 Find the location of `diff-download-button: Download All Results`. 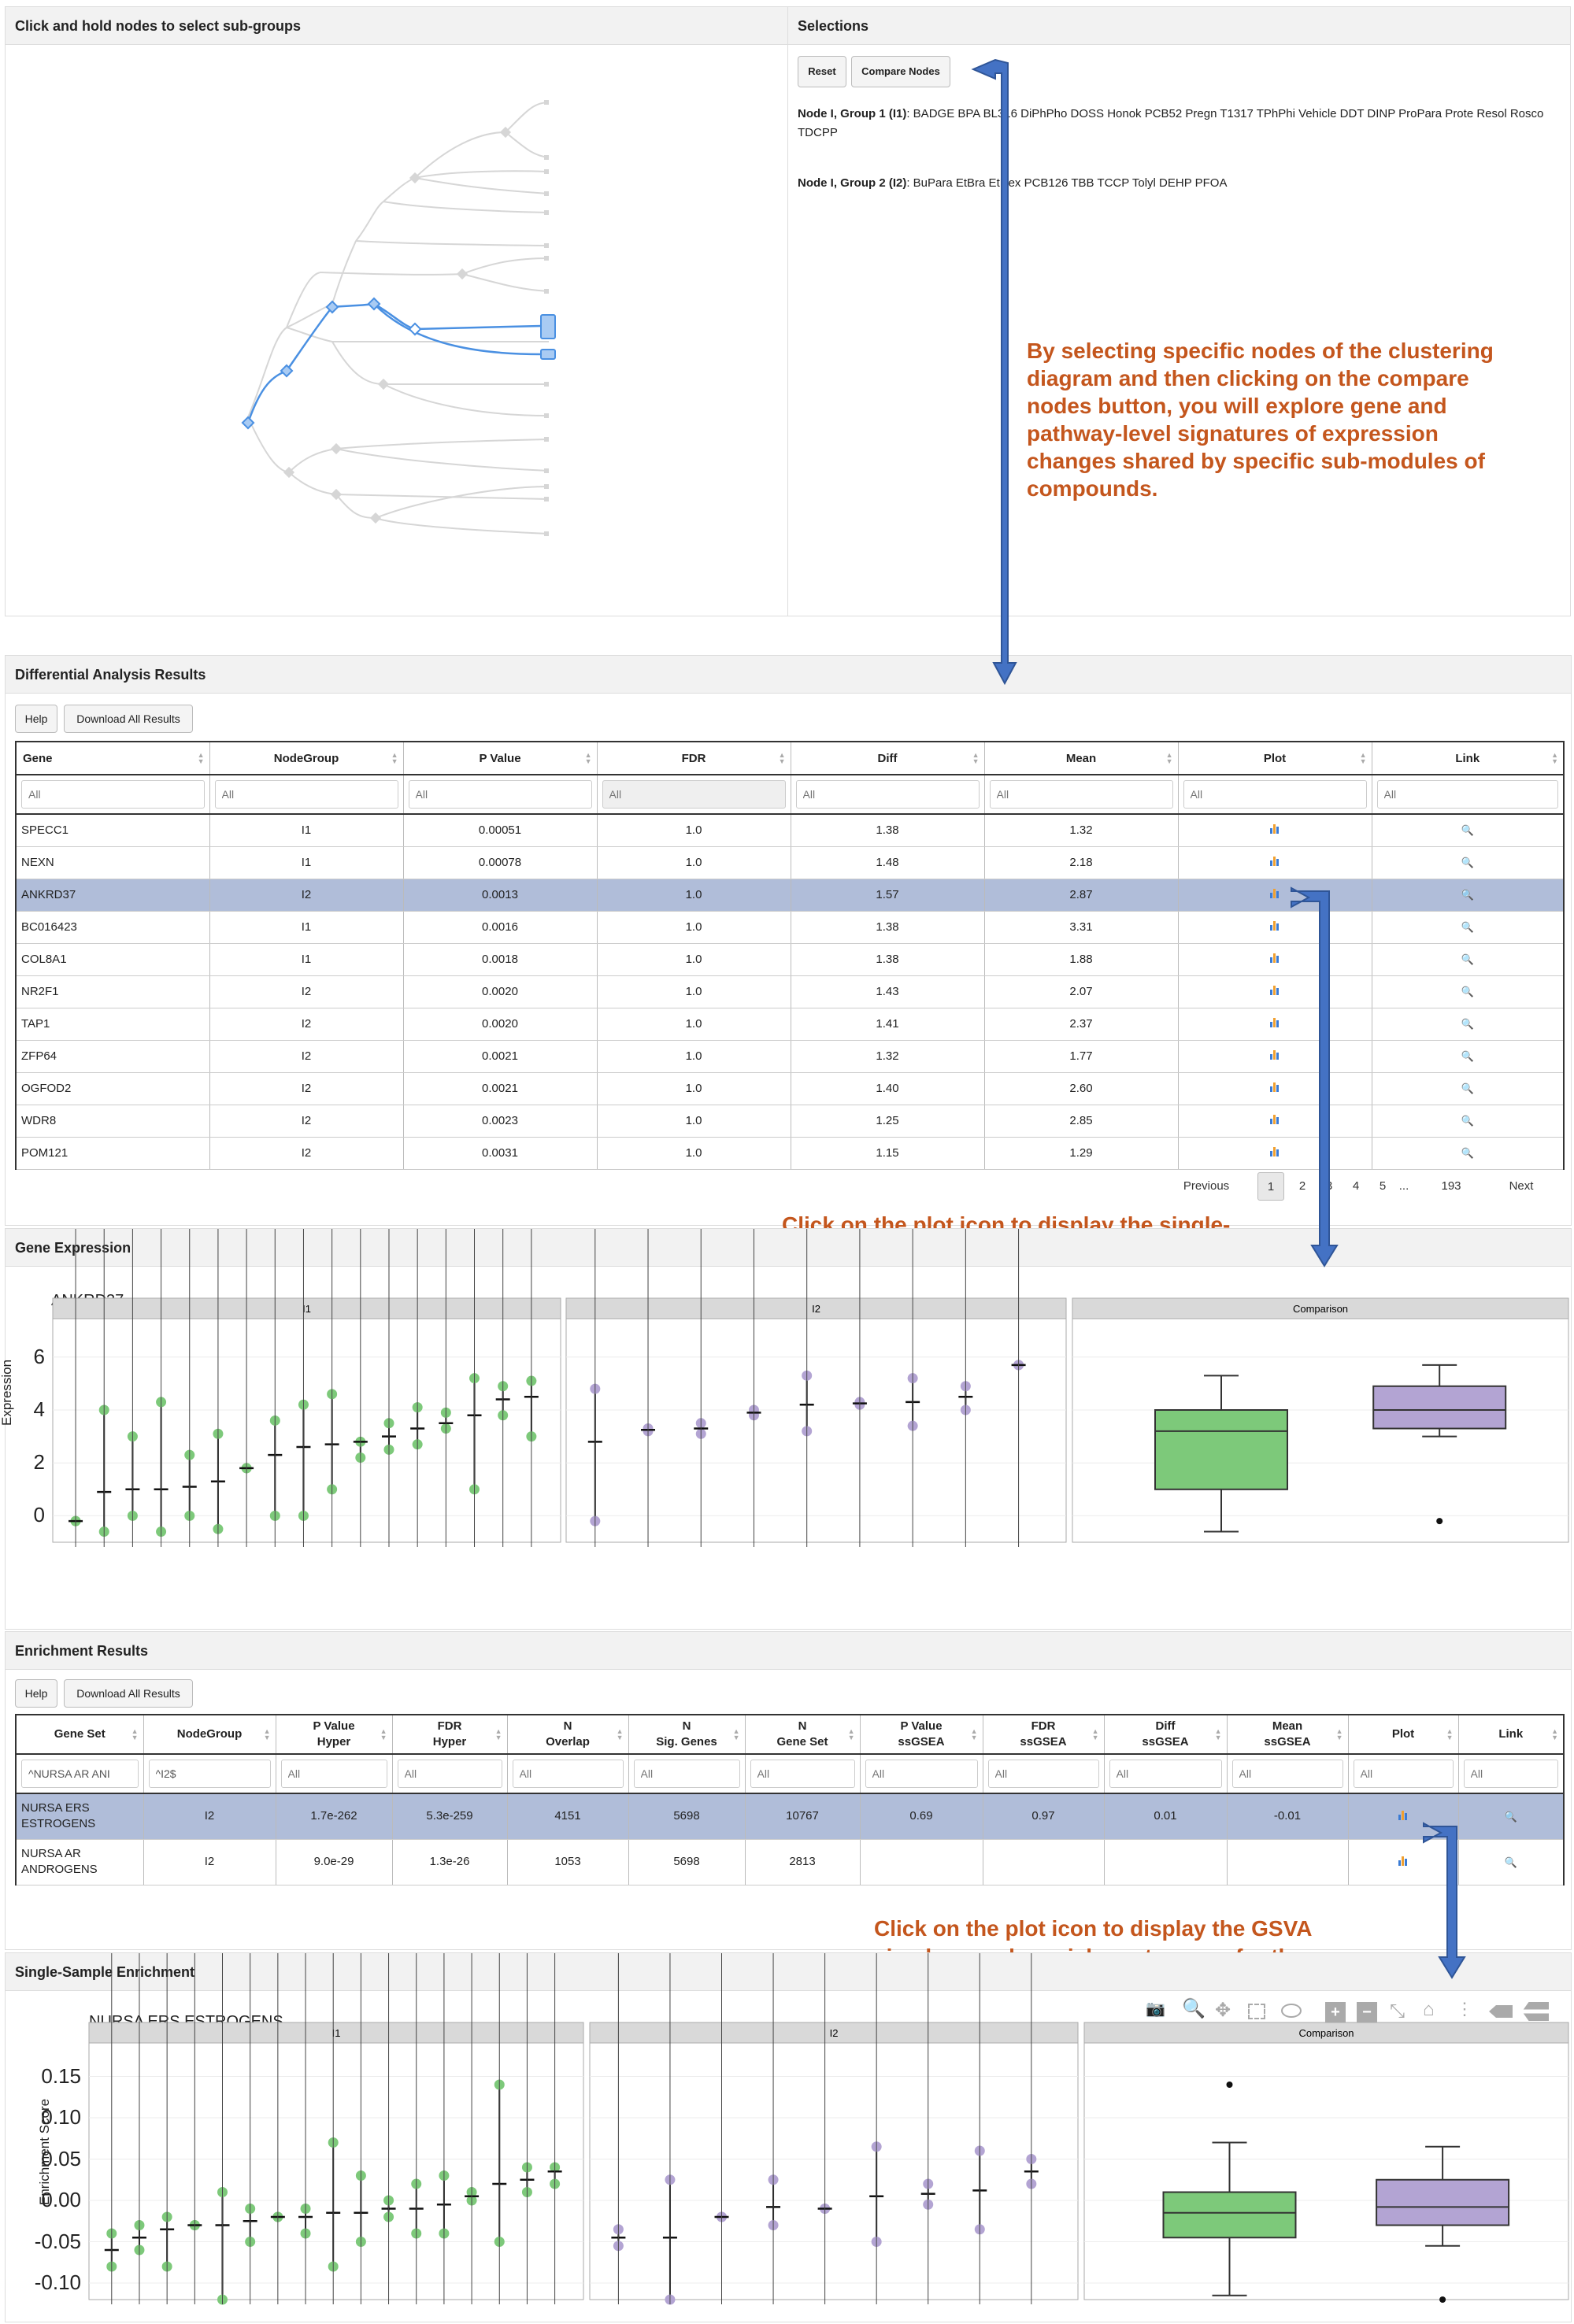

diff-download-button: Download All Results is located at coordinates (128, 719).